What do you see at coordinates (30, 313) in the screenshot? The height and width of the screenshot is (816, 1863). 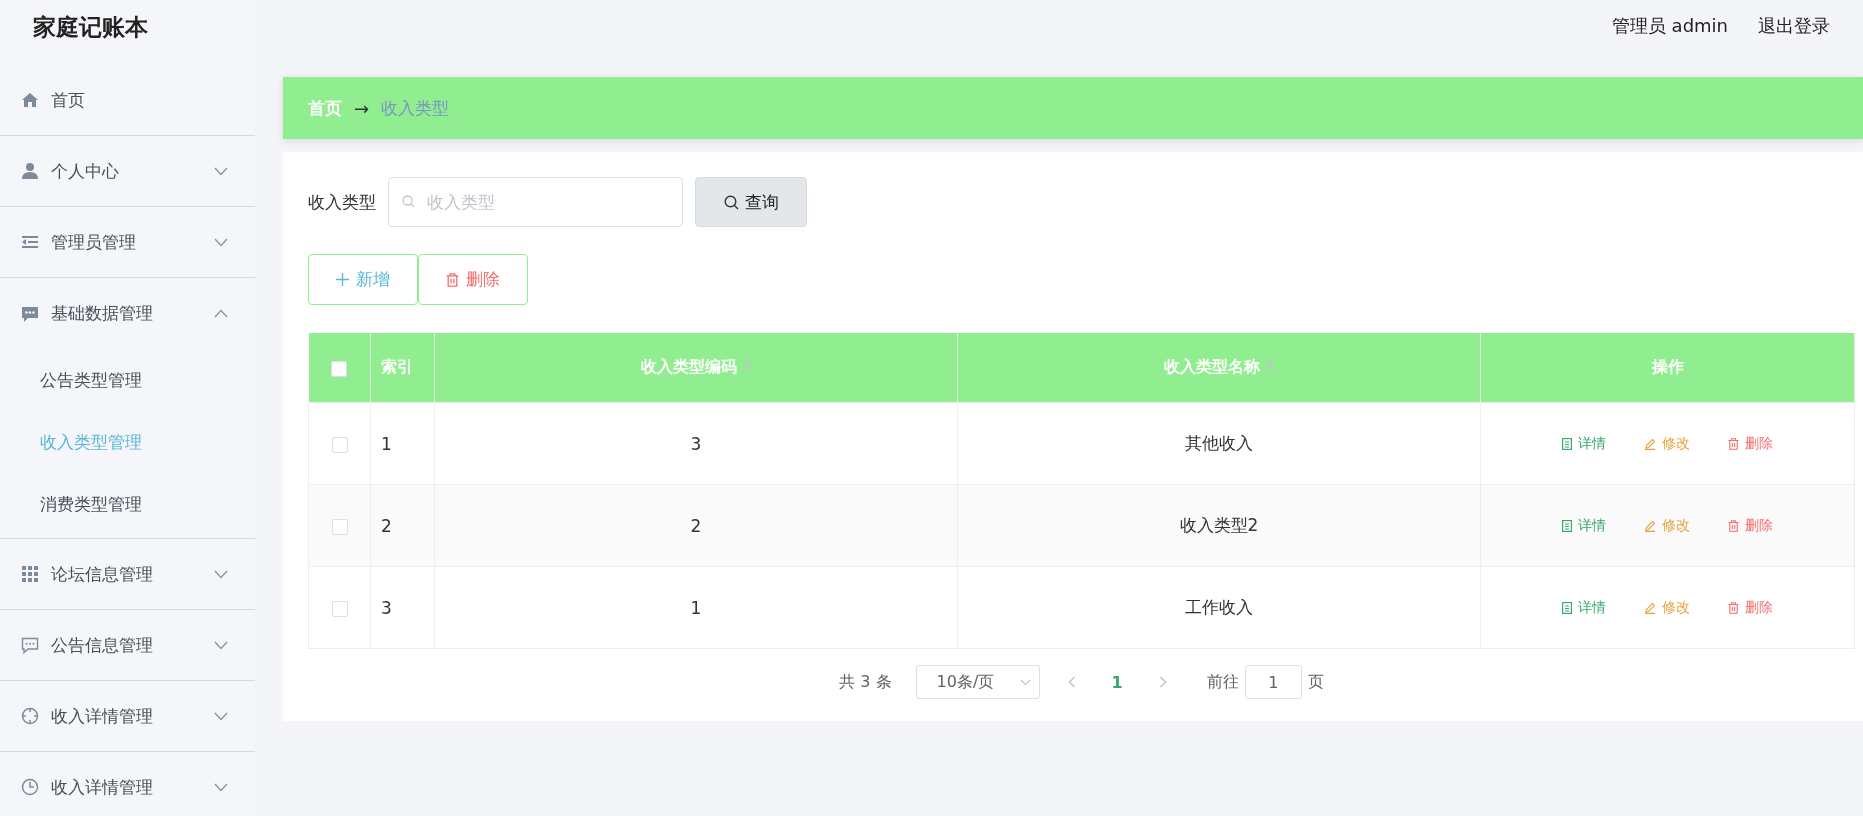 I see `message-icon` at bounding box center [30, 313].